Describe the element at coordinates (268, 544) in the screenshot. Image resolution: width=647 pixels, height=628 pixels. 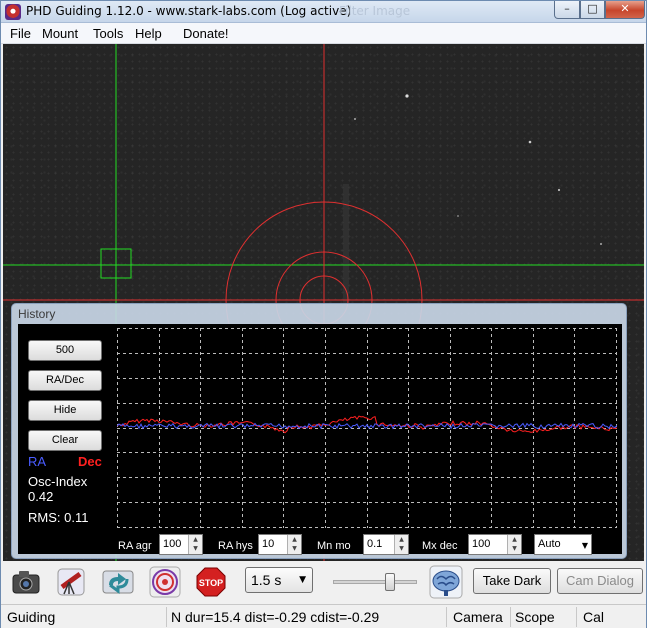
I see `ra-hysteresis-value: 10` at that location.